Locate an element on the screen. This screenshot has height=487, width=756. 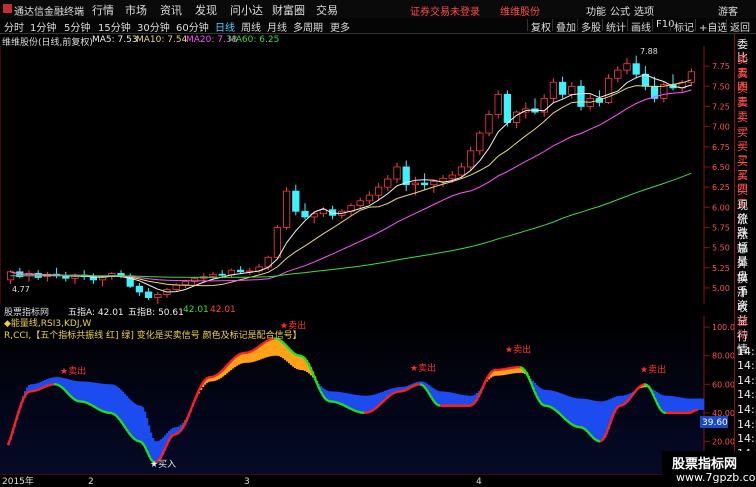
date-tick-2015: 2015年 is located at coordinates (18, 481).